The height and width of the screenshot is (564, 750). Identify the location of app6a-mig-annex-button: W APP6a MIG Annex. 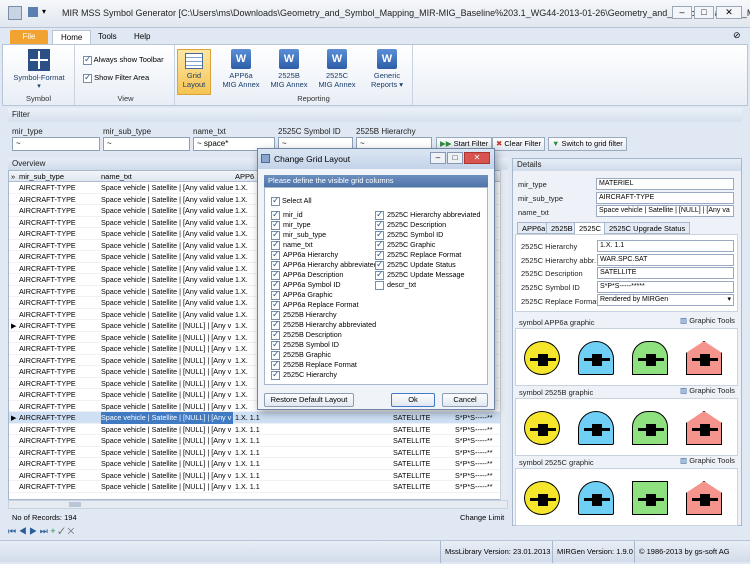
(241, 69).